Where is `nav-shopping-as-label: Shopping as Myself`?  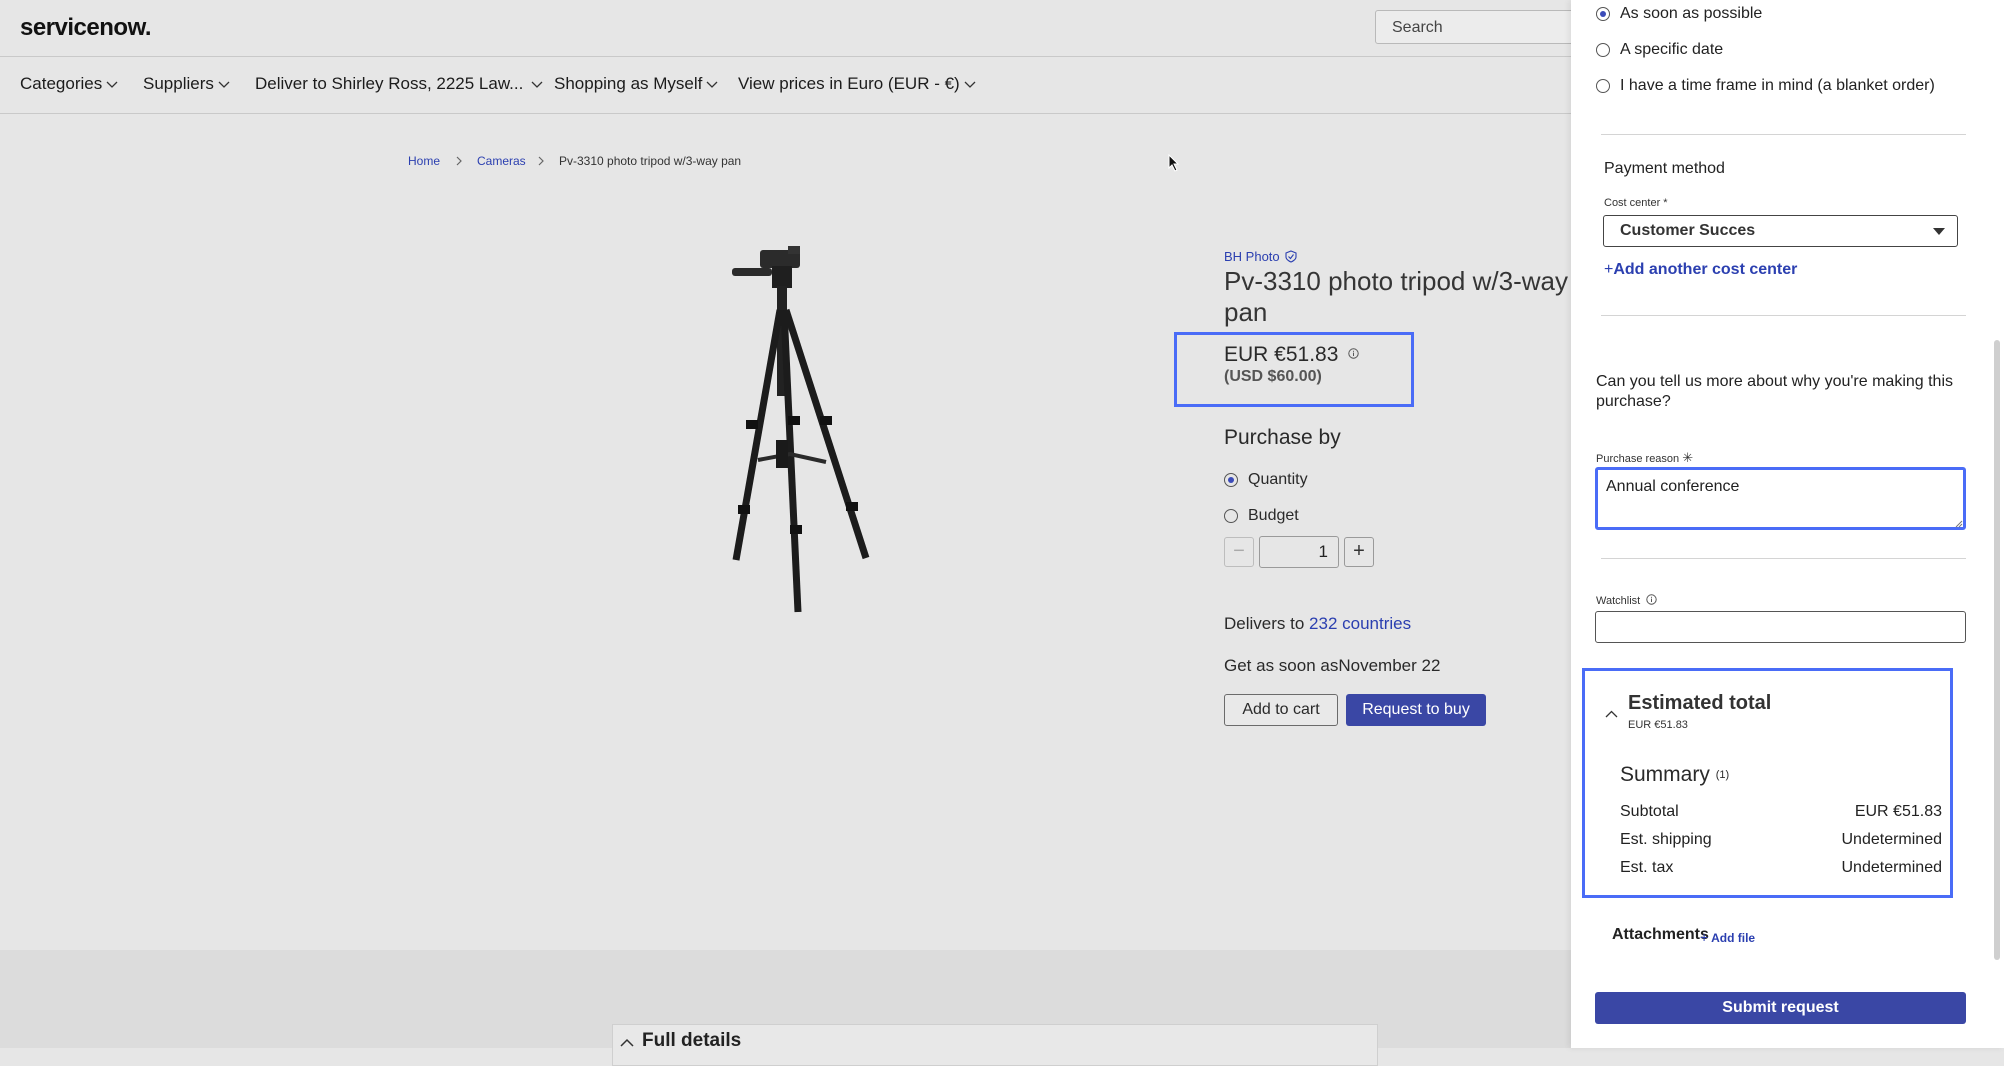
nav-shopping-as-label: Shopping as Myself is located at coordinates (628, 83).